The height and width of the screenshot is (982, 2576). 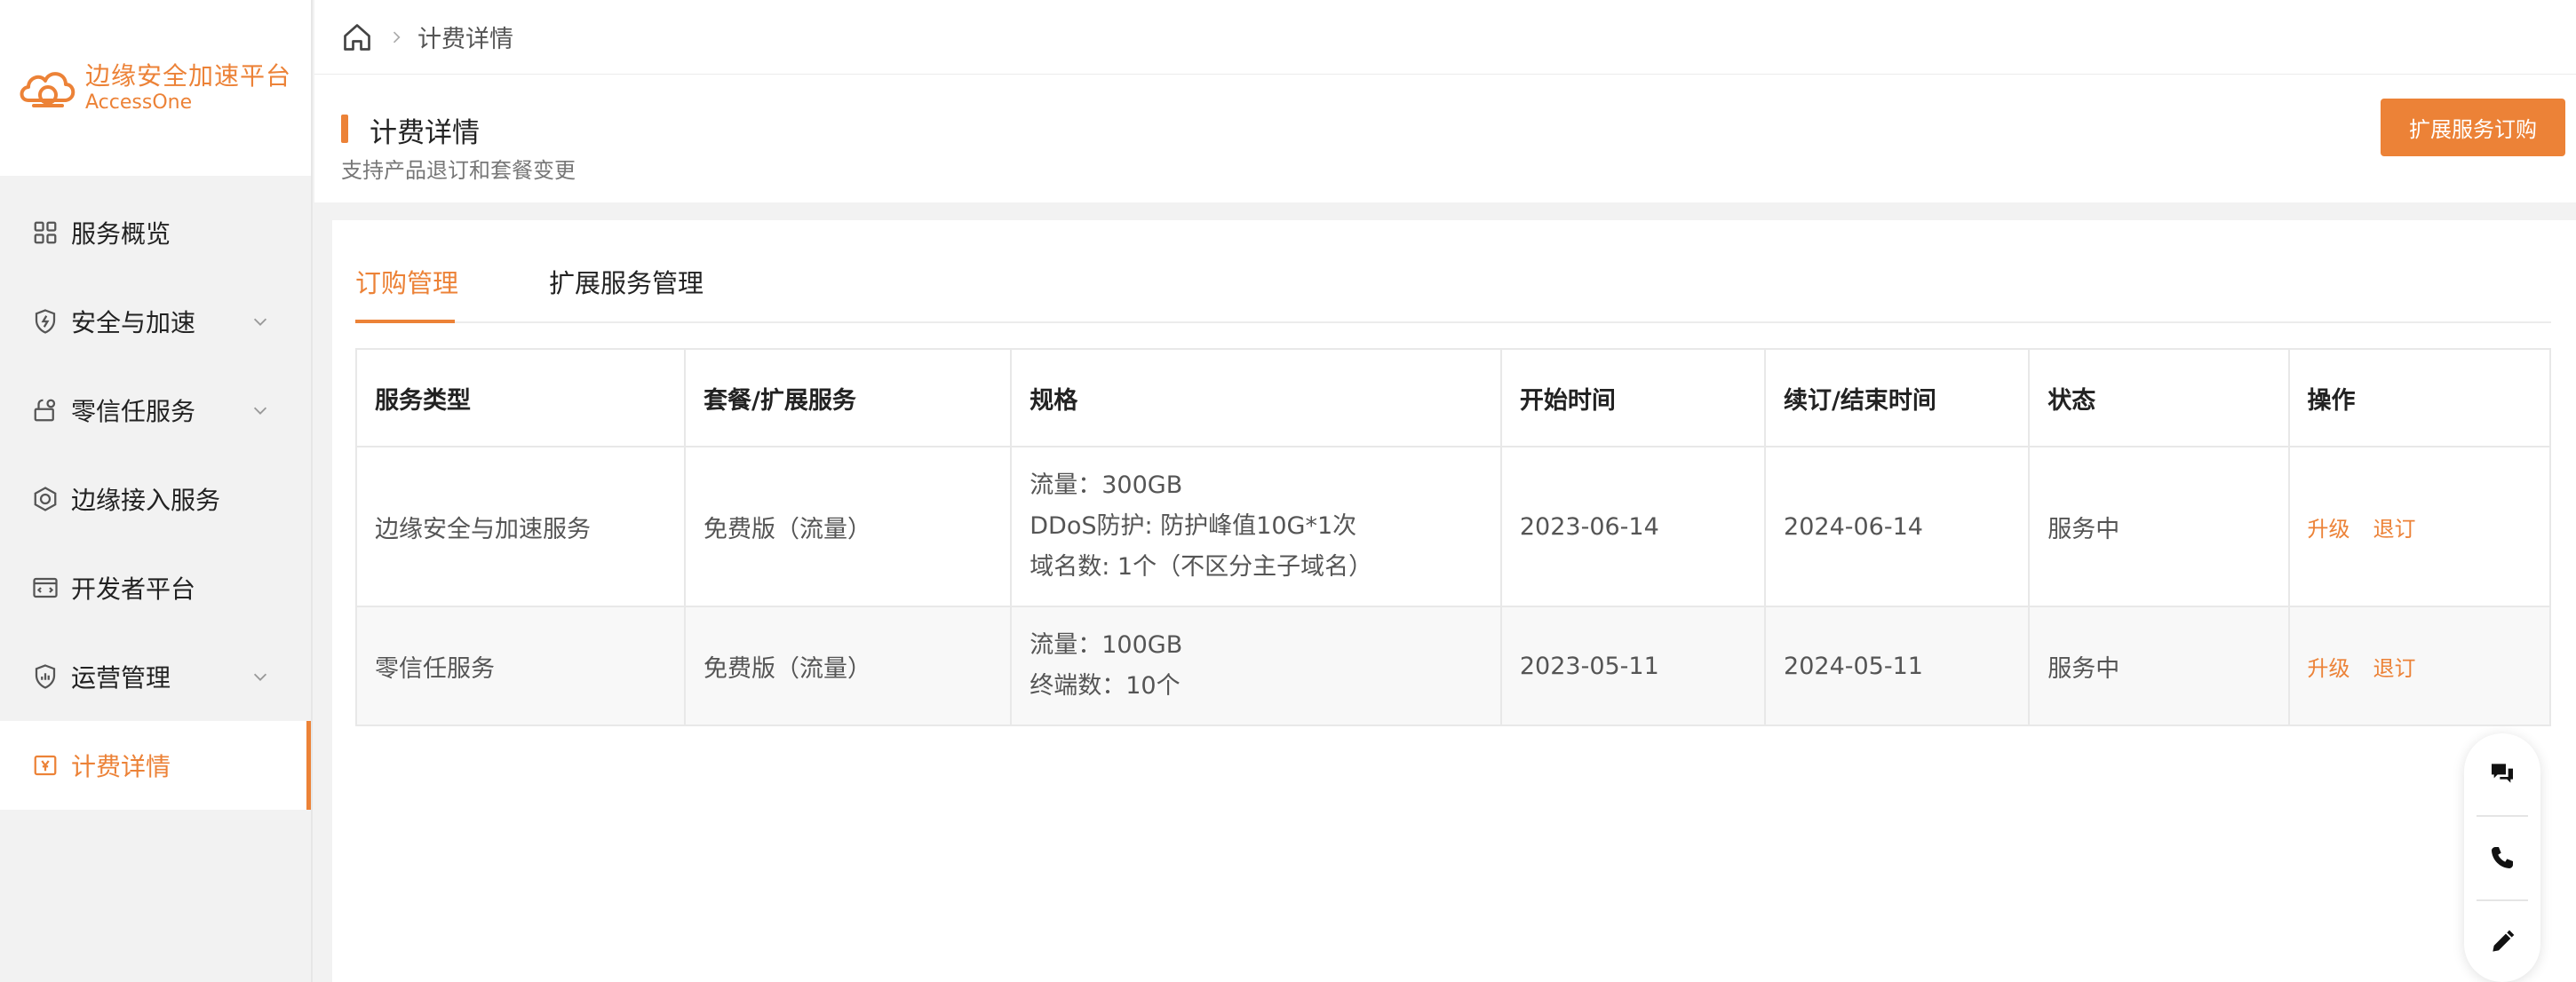 I want to click on sidebar-item-overview: 服务概览, so click(x=155, y=232).